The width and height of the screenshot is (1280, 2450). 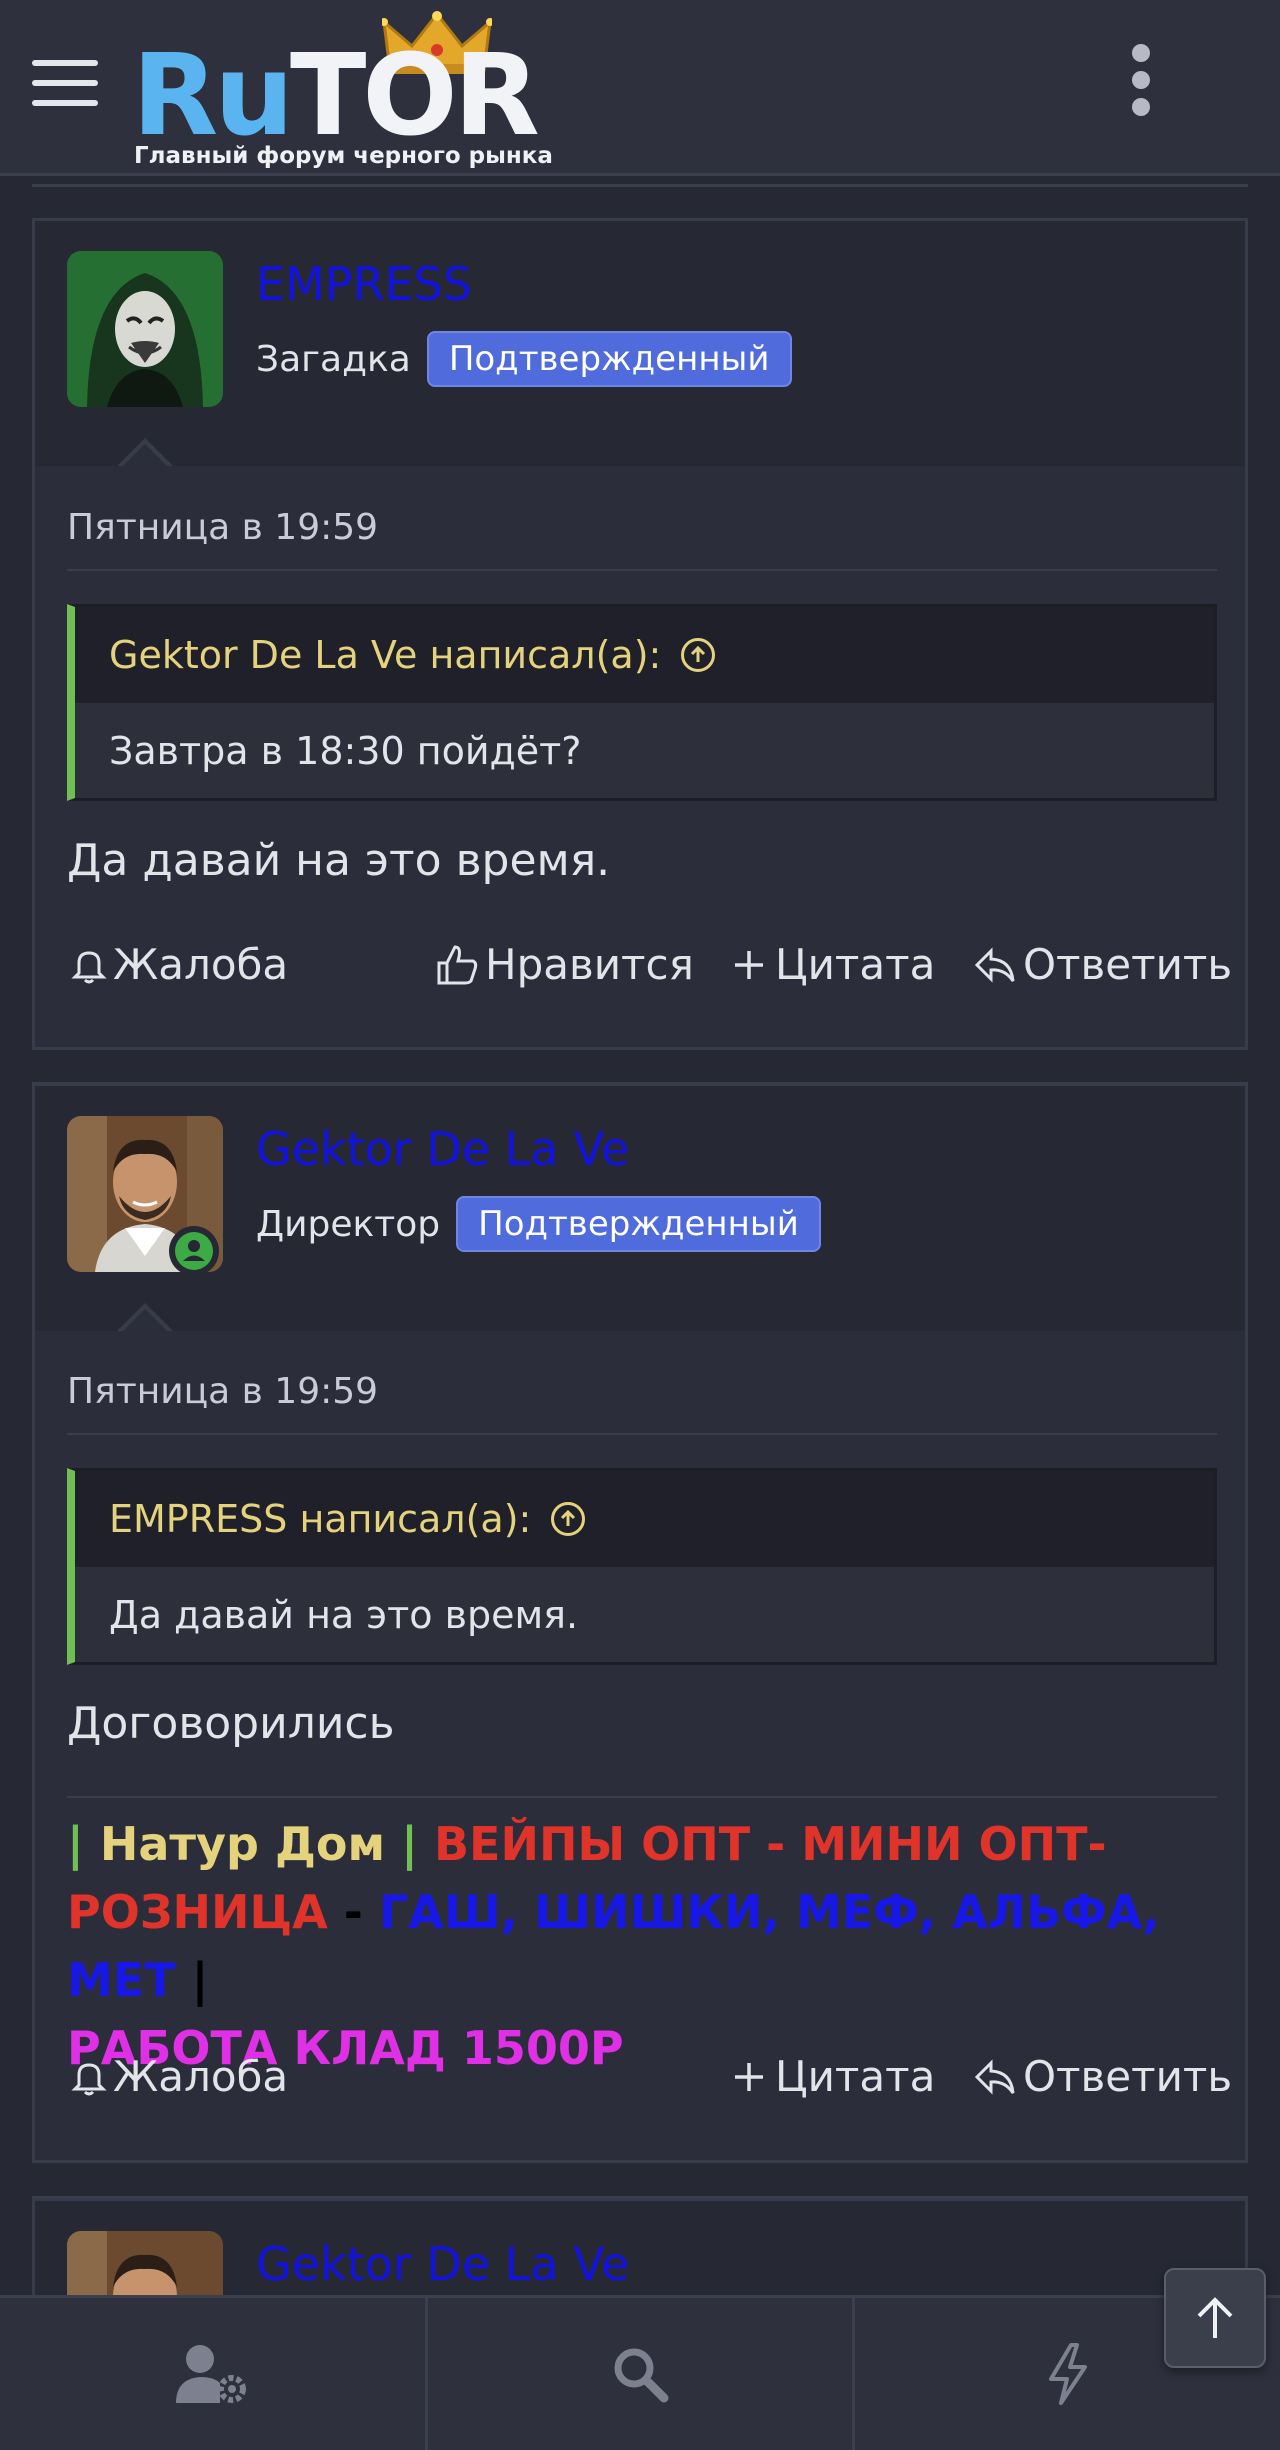 I want to click on quote-header: EMPRESS написал(а):, so click(x=644, y=1519).